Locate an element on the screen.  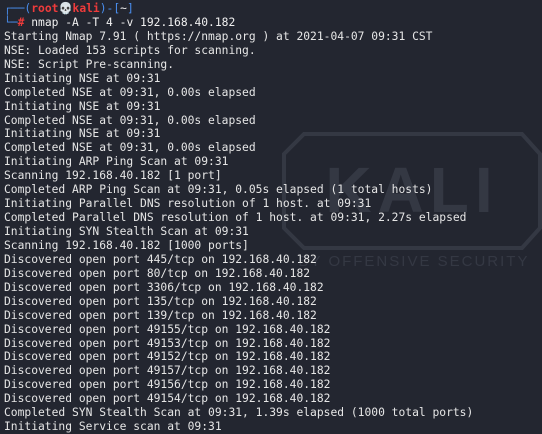
output-line: Initiating Service scan at 09:31 is located at coordinates (113, 427).